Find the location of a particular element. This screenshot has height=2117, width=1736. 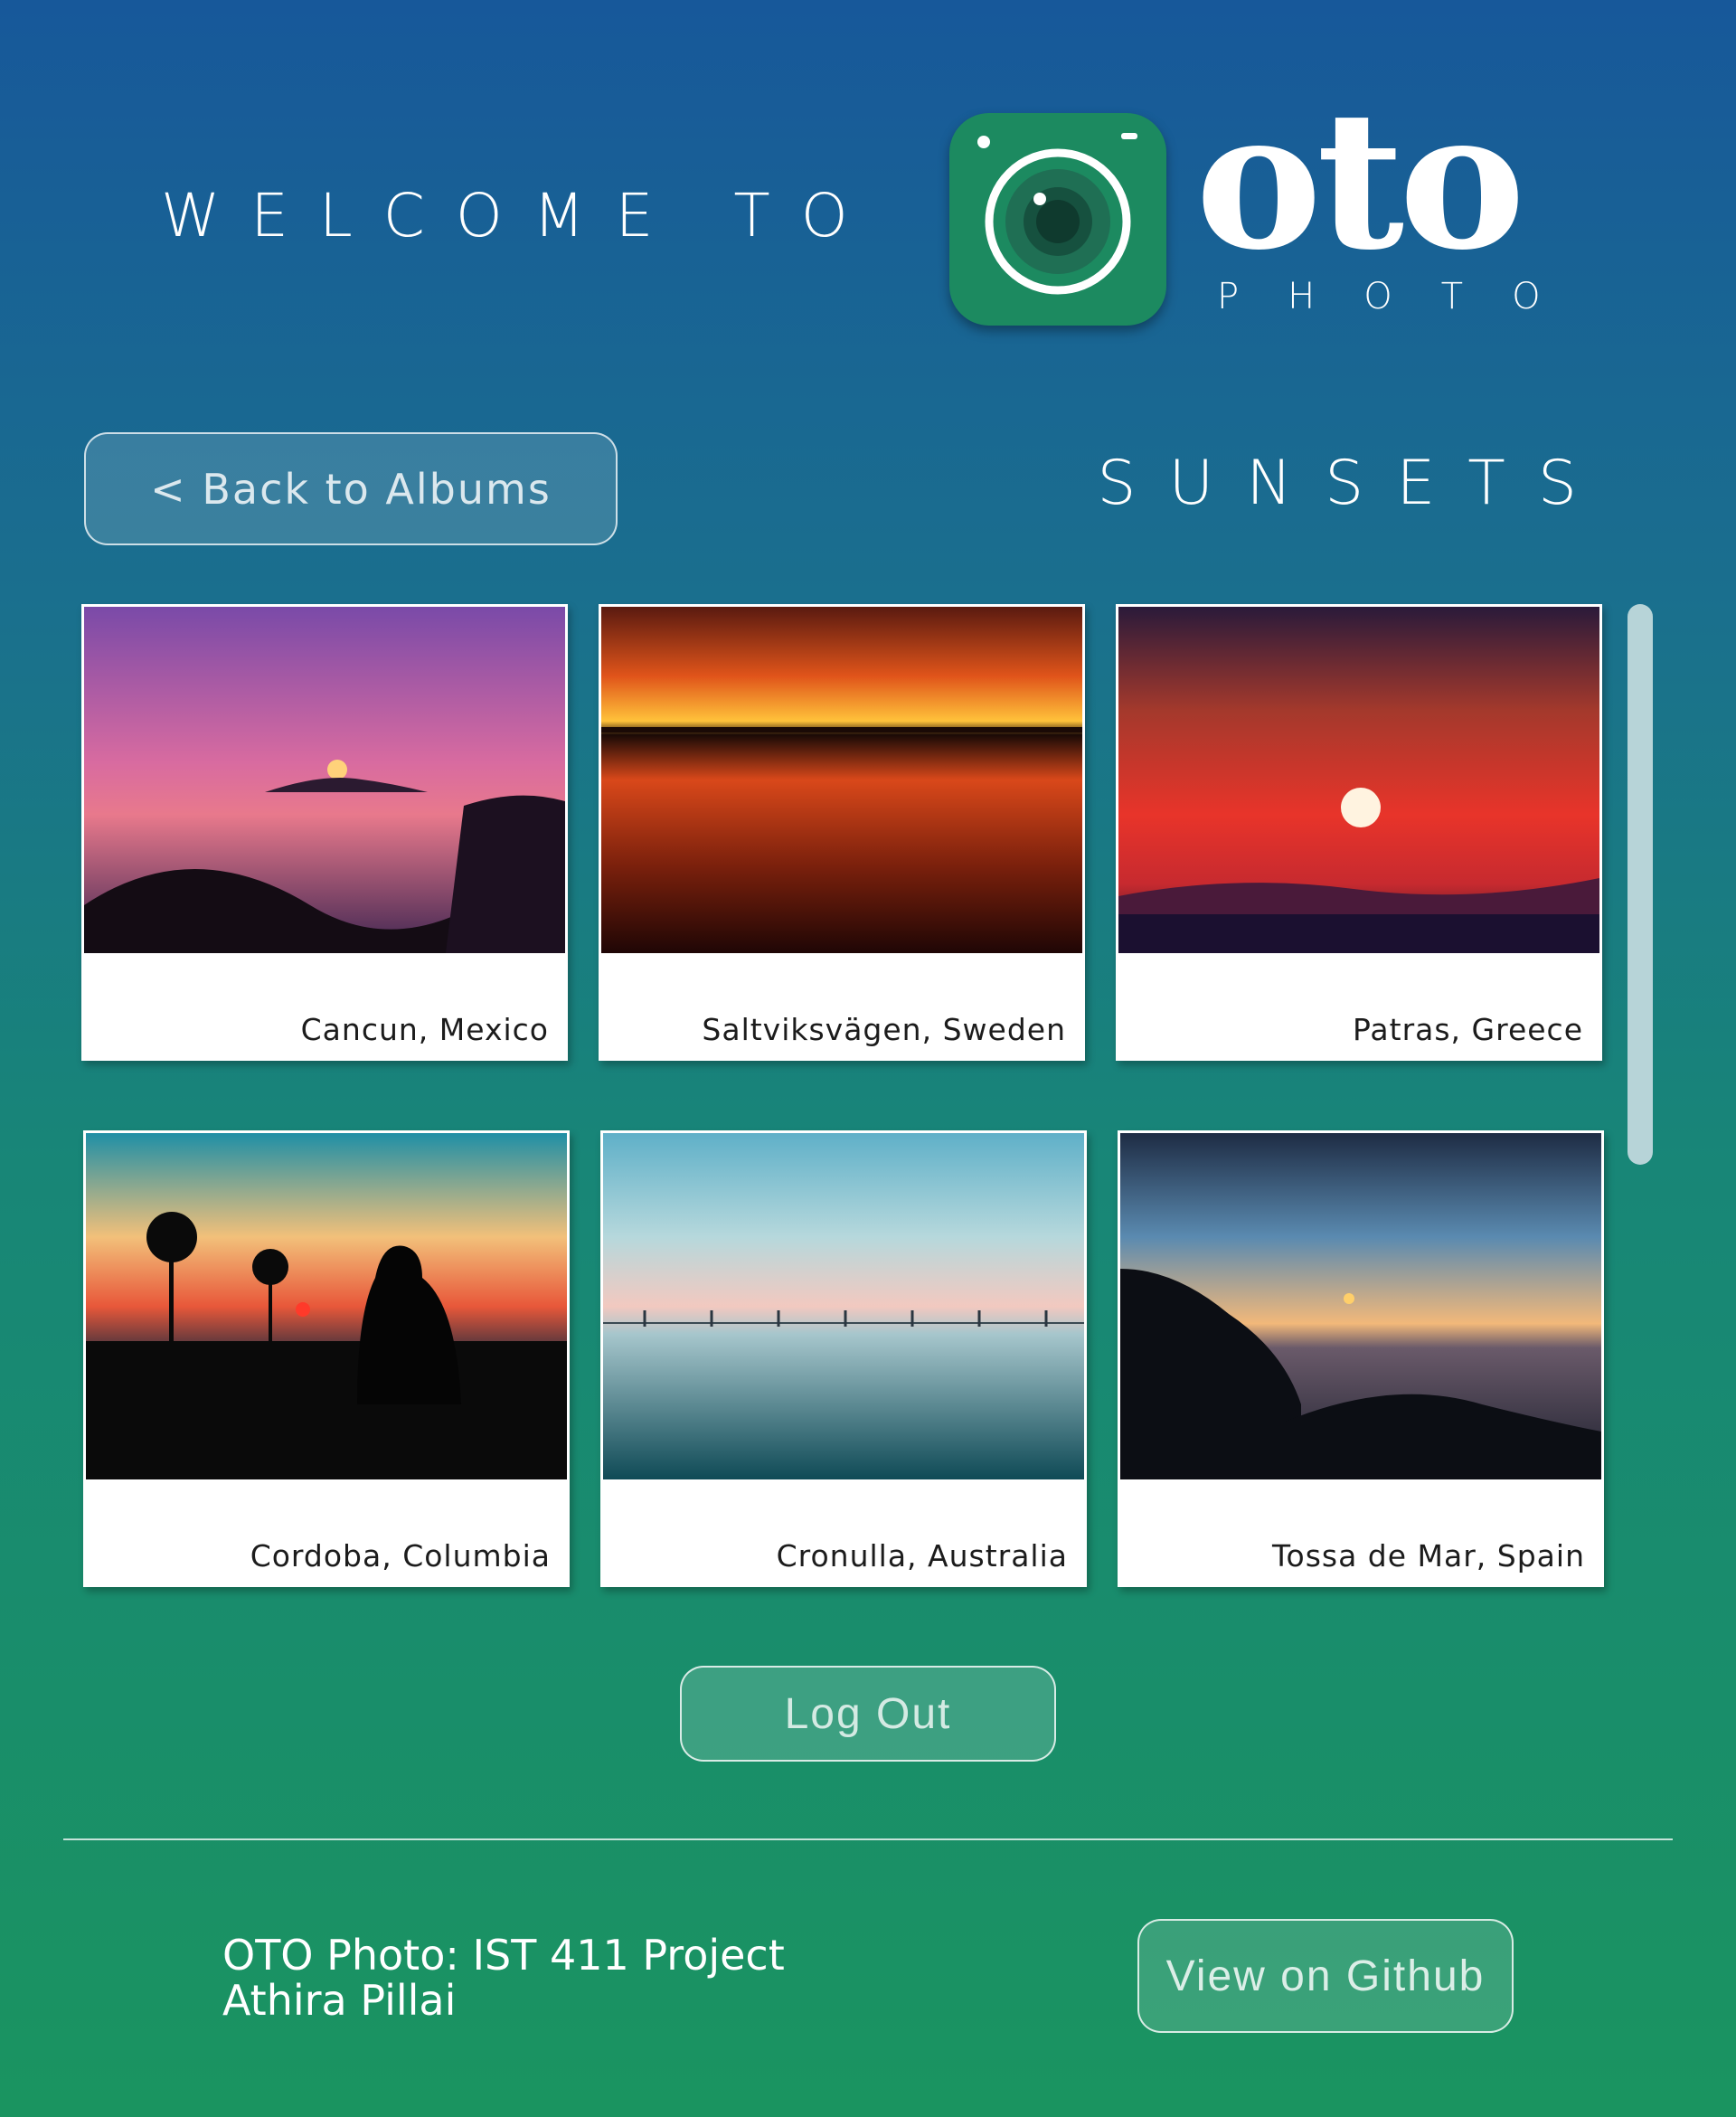

photo-card-cordoba: Cordoba, Columbia is located at coordinates (326, 1358).